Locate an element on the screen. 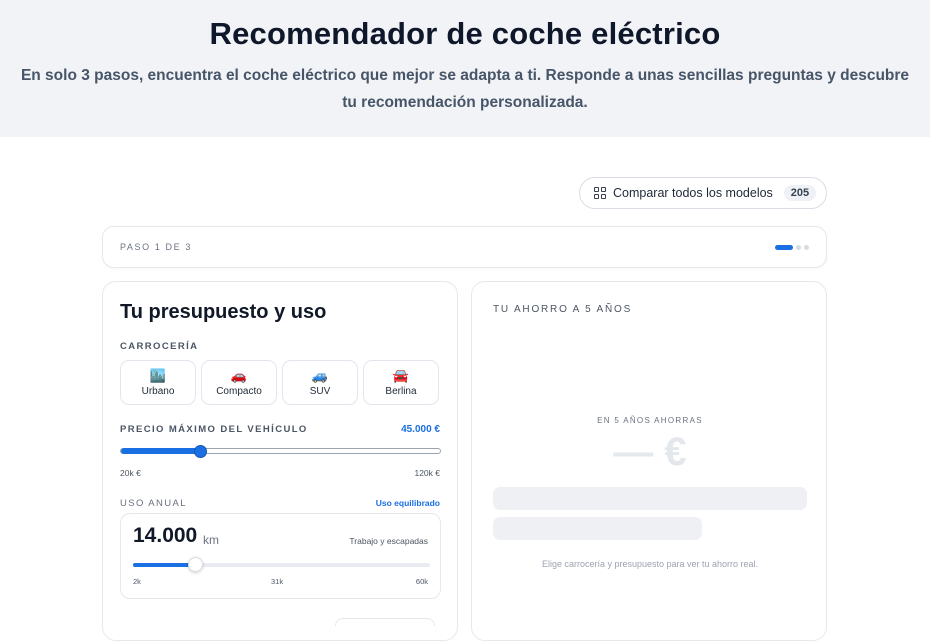 The image size is (930, 641). annual-km-value: 14.000 is located at coordinates (165, 535).